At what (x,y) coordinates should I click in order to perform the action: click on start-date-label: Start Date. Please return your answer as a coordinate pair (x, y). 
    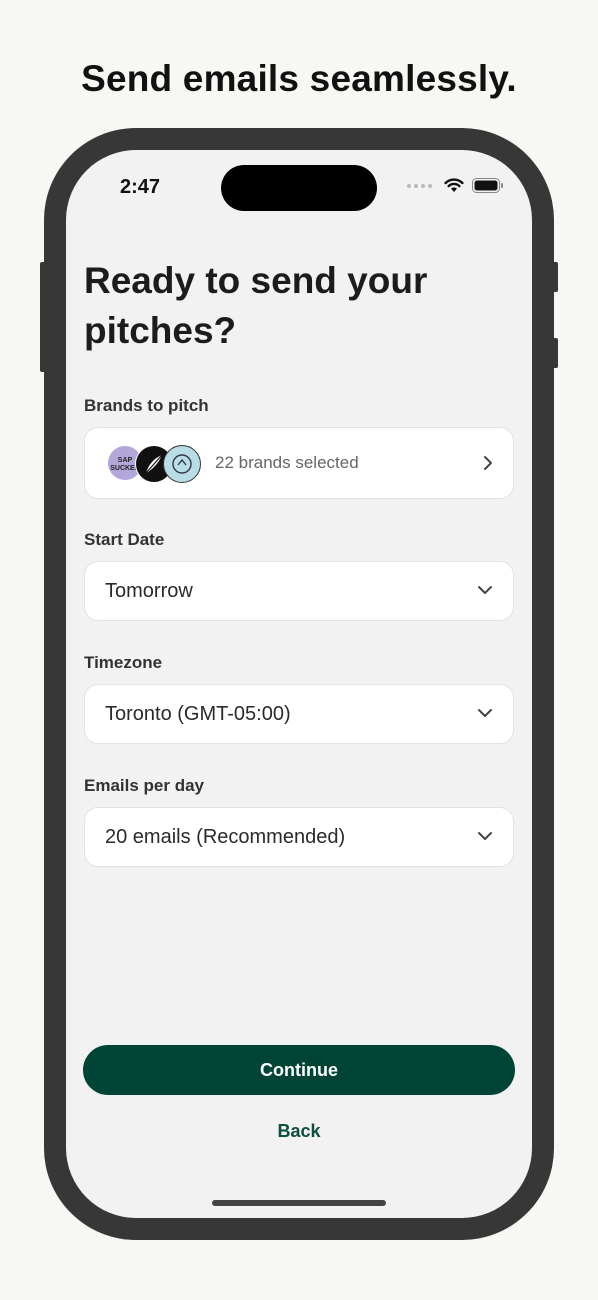
    Looking at the image, I should click on (124, 539).